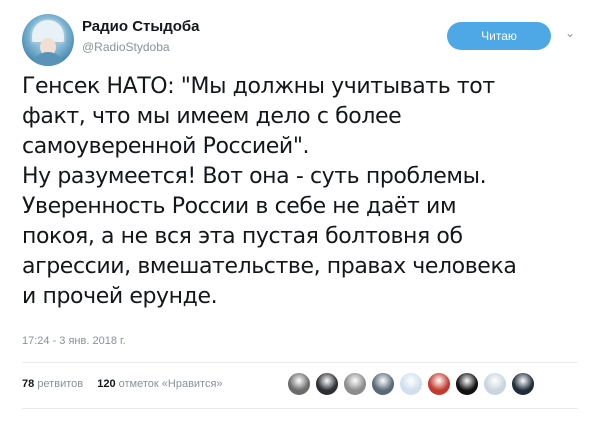 This screenshot has height=421, width=600. I want to click on author-avatar, so click(48, 40).